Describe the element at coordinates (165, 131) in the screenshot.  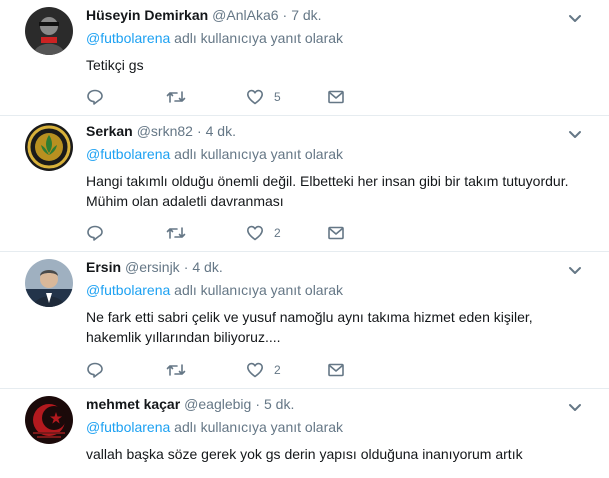
I see `username: @srkn82` at that location.